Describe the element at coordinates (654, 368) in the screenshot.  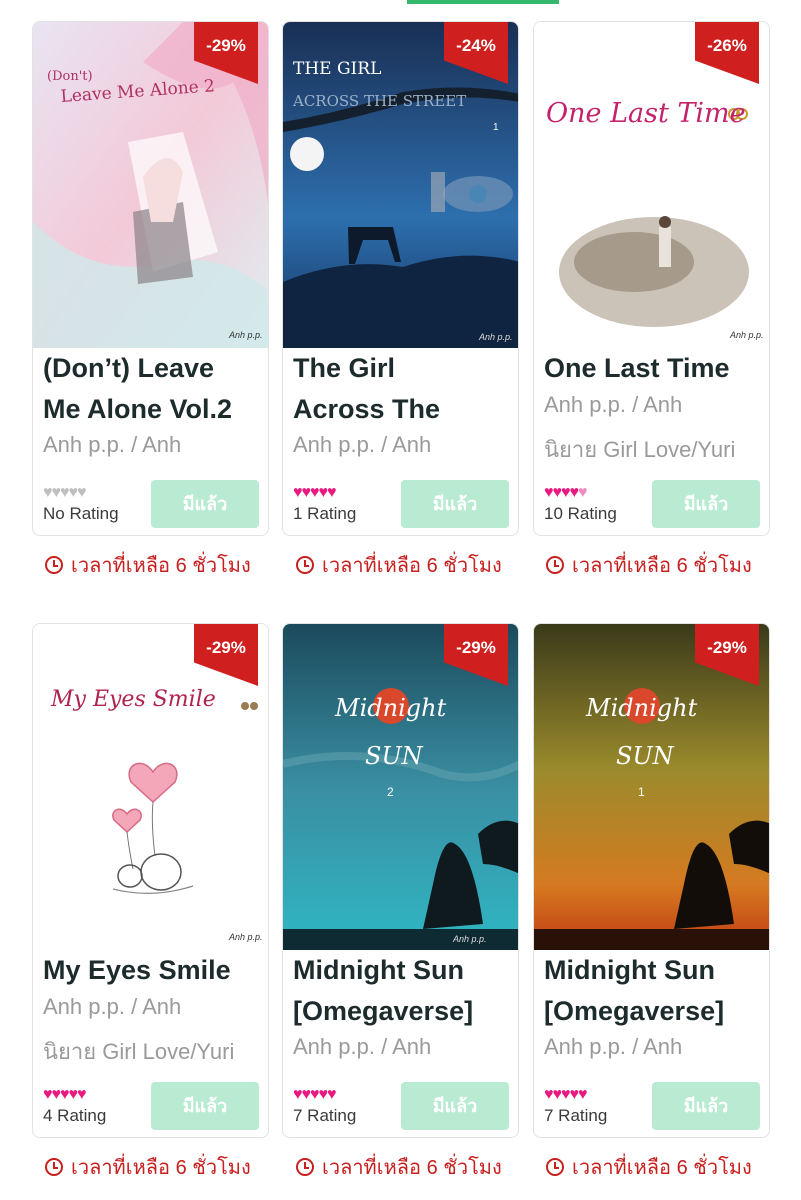
I see `book-title: One Last Time` at that location.